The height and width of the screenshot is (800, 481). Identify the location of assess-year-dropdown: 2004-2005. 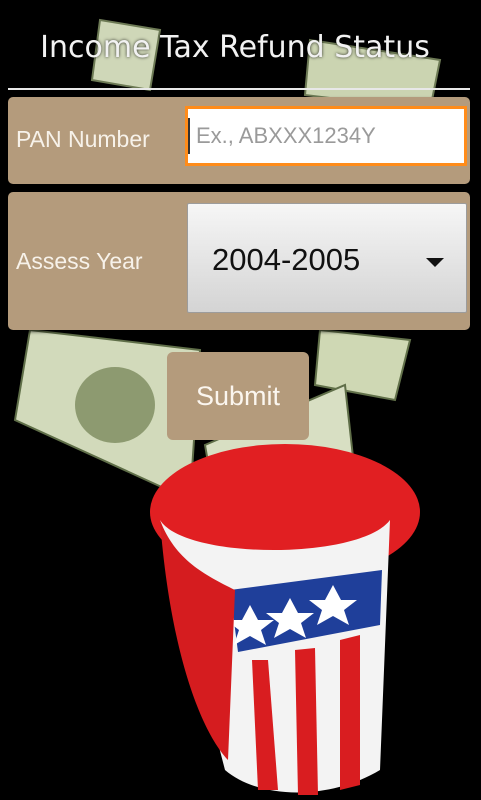
(327, 258).